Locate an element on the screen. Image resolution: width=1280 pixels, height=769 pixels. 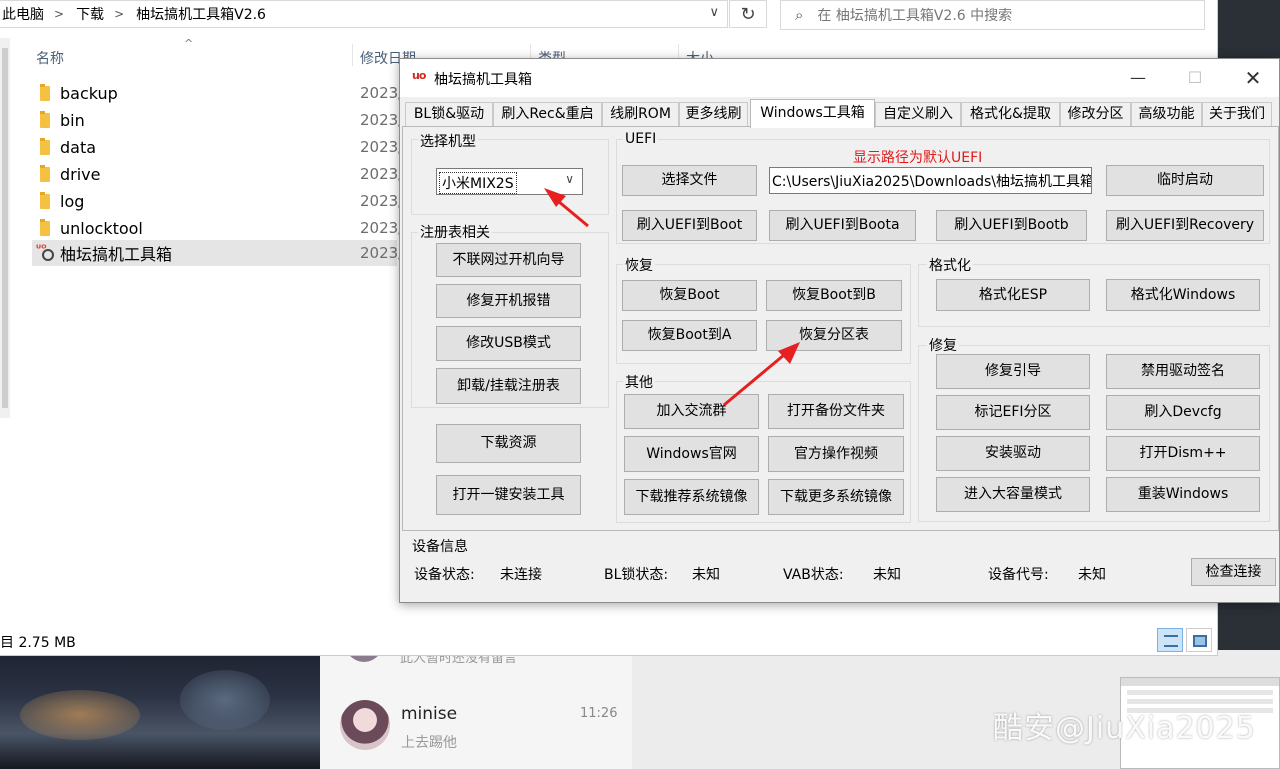
restore-boot-button: 恢复Boot is located at coordinates (689, 295).